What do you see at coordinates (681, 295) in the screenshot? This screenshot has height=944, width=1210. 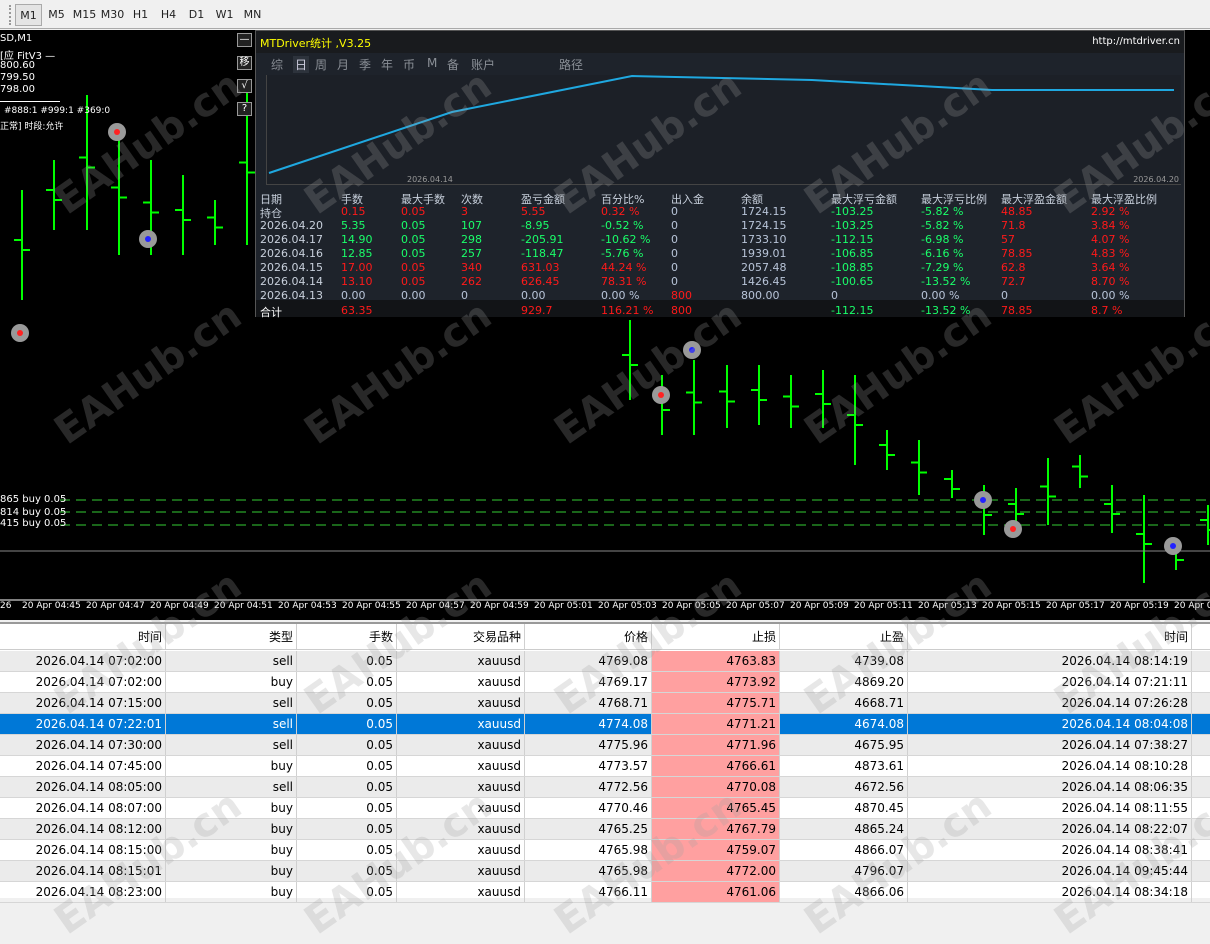 I see `stats-cell: 800` at bounding box center [681, 295].